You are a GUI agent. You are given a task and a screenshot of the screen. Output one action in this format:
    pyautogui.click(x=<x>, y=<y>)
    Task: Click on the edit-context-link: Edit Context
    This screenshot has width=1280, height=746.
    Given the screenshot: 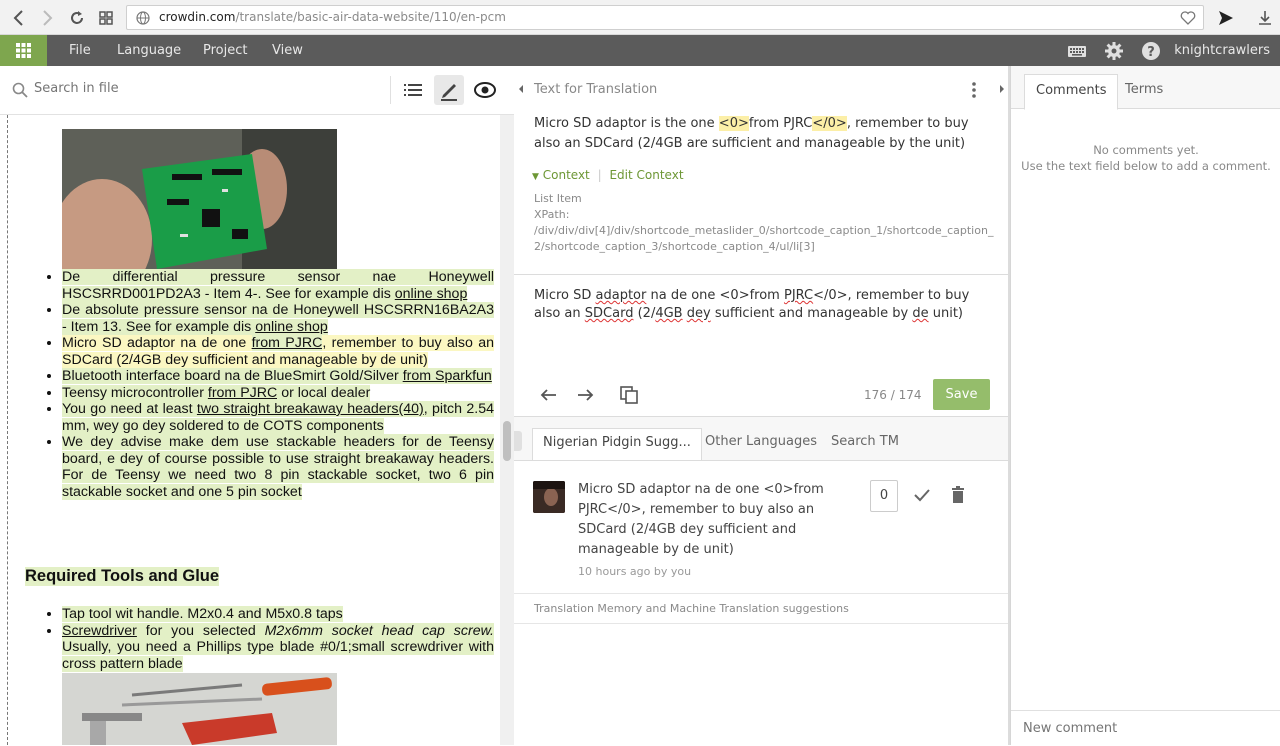 What is the action you would take?
    pyautogui.click(x=646, y=175)
    